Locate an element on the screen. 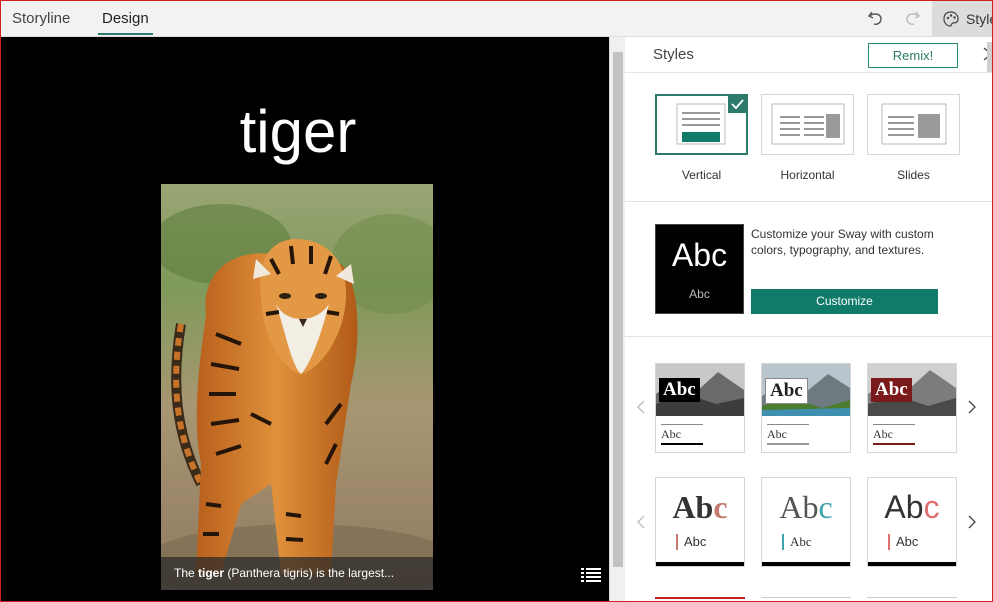 The height and width of the screenshot is (602, 993). styles-pane-scrollbar-thumb is located at coordinates (989, 57).